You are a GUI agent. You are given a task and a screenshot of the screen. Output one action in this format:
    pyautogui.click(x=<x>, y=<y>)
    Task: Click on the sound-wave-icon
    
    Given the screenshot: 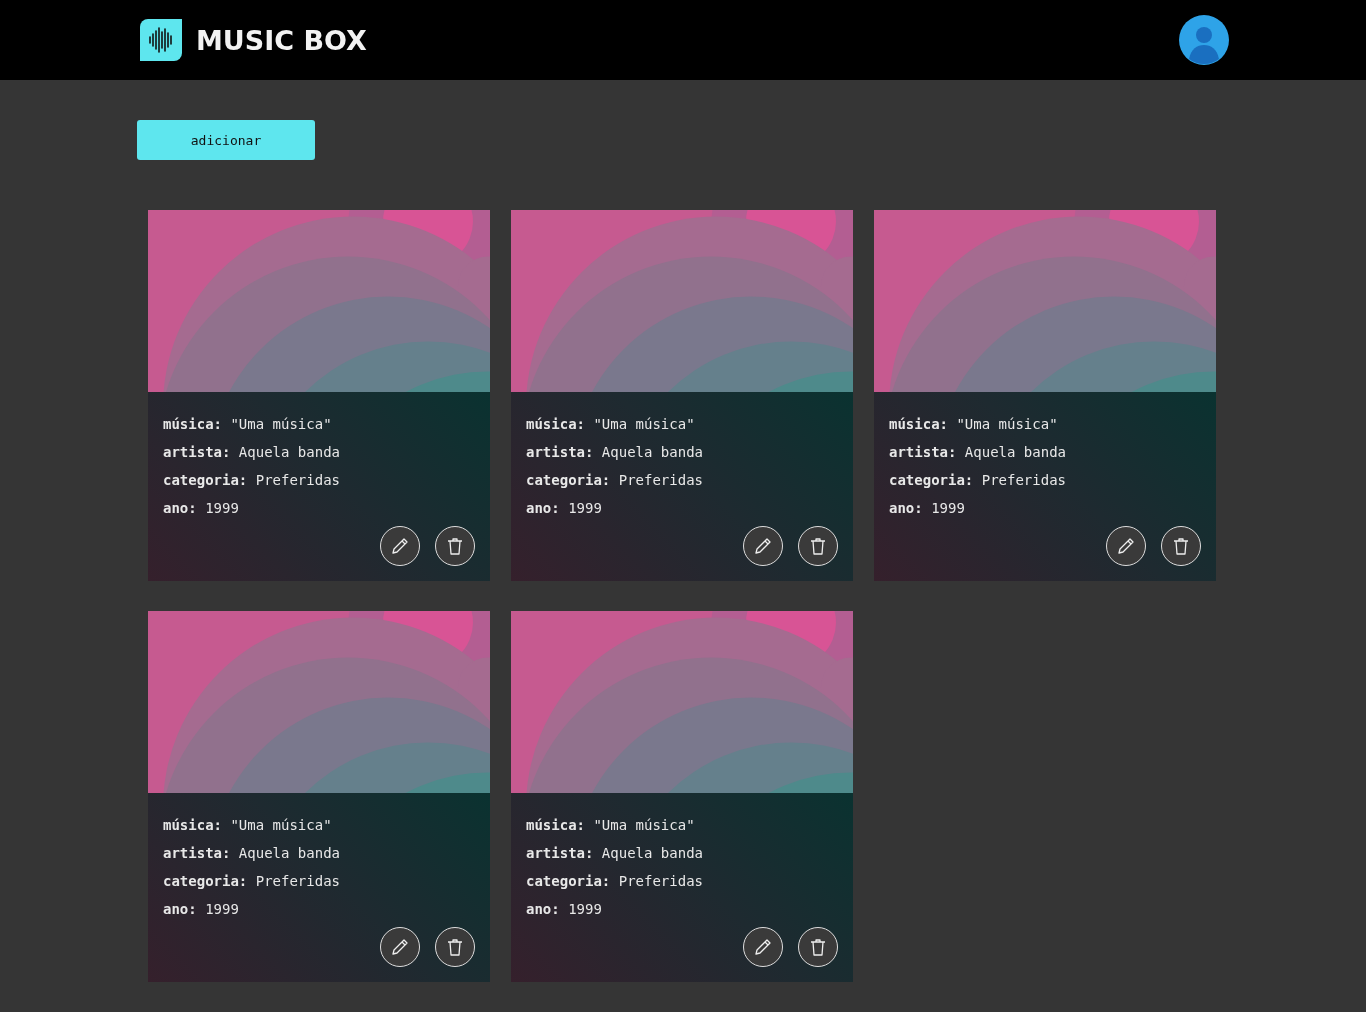 What is the action you would take?
    pyautogui.click(x=161, y=40)
    